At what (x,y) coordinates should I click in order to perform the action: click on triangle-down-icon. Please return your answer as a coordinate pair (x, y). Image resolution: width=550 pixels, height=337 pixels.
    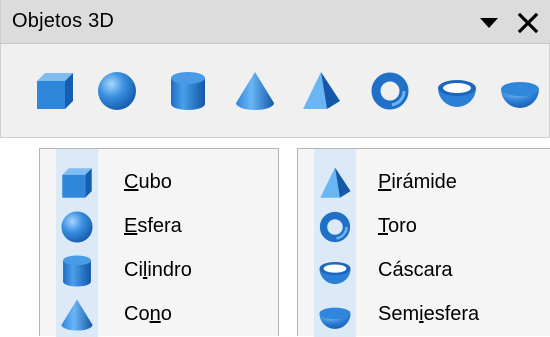
    Looking at the image, I should click on (489, 23).